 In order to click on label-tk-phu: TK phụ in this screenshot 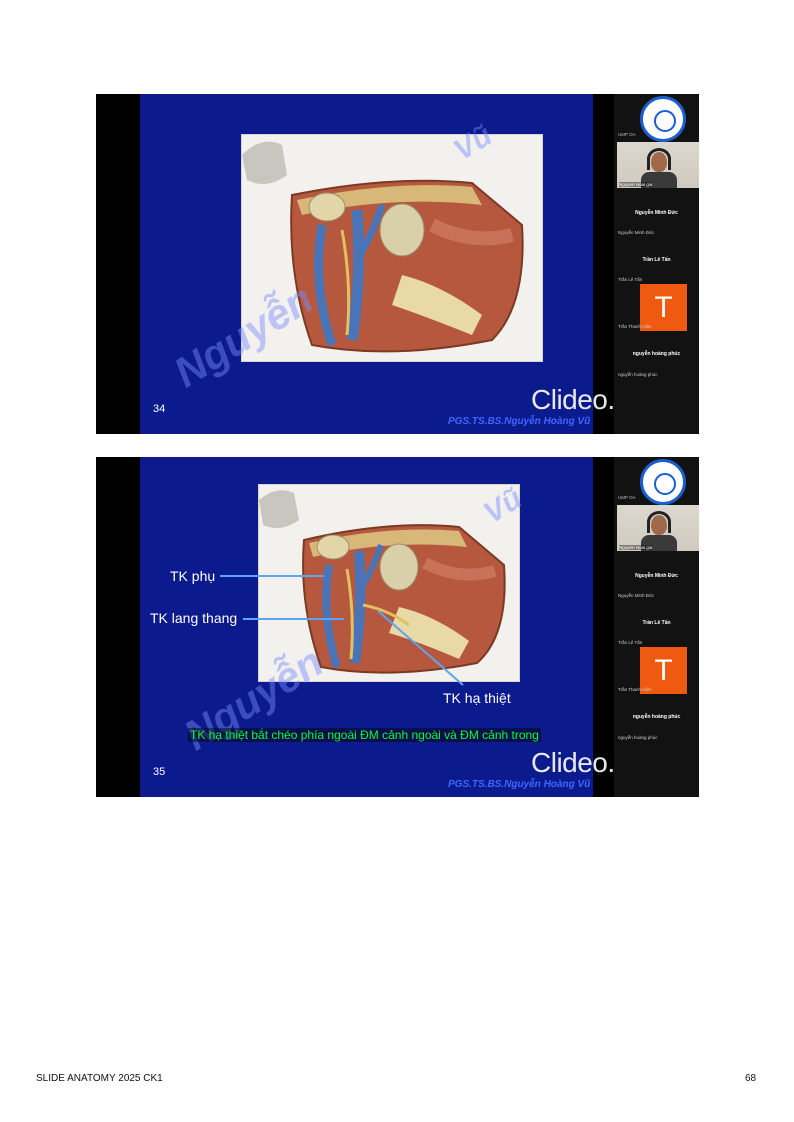, I will do `click(193, 576)`.